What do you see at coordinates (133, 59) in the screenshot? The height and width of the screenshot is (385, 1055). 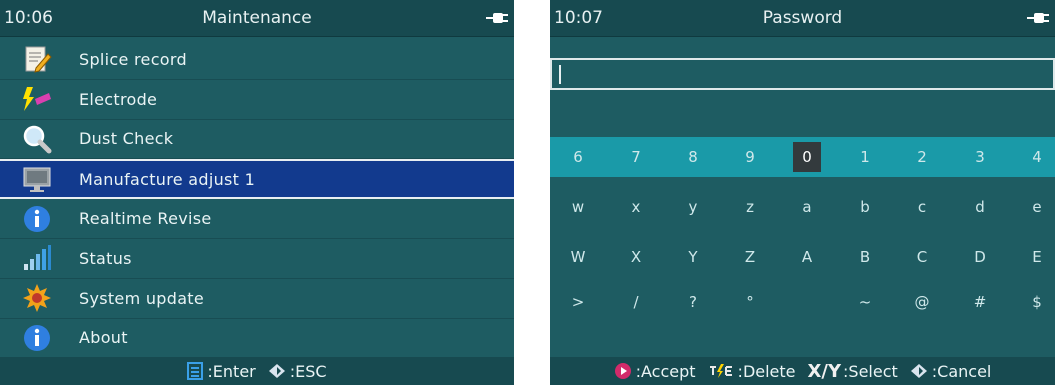 I see `menu-item-label: Splice record` at bounding box center [133, 59].